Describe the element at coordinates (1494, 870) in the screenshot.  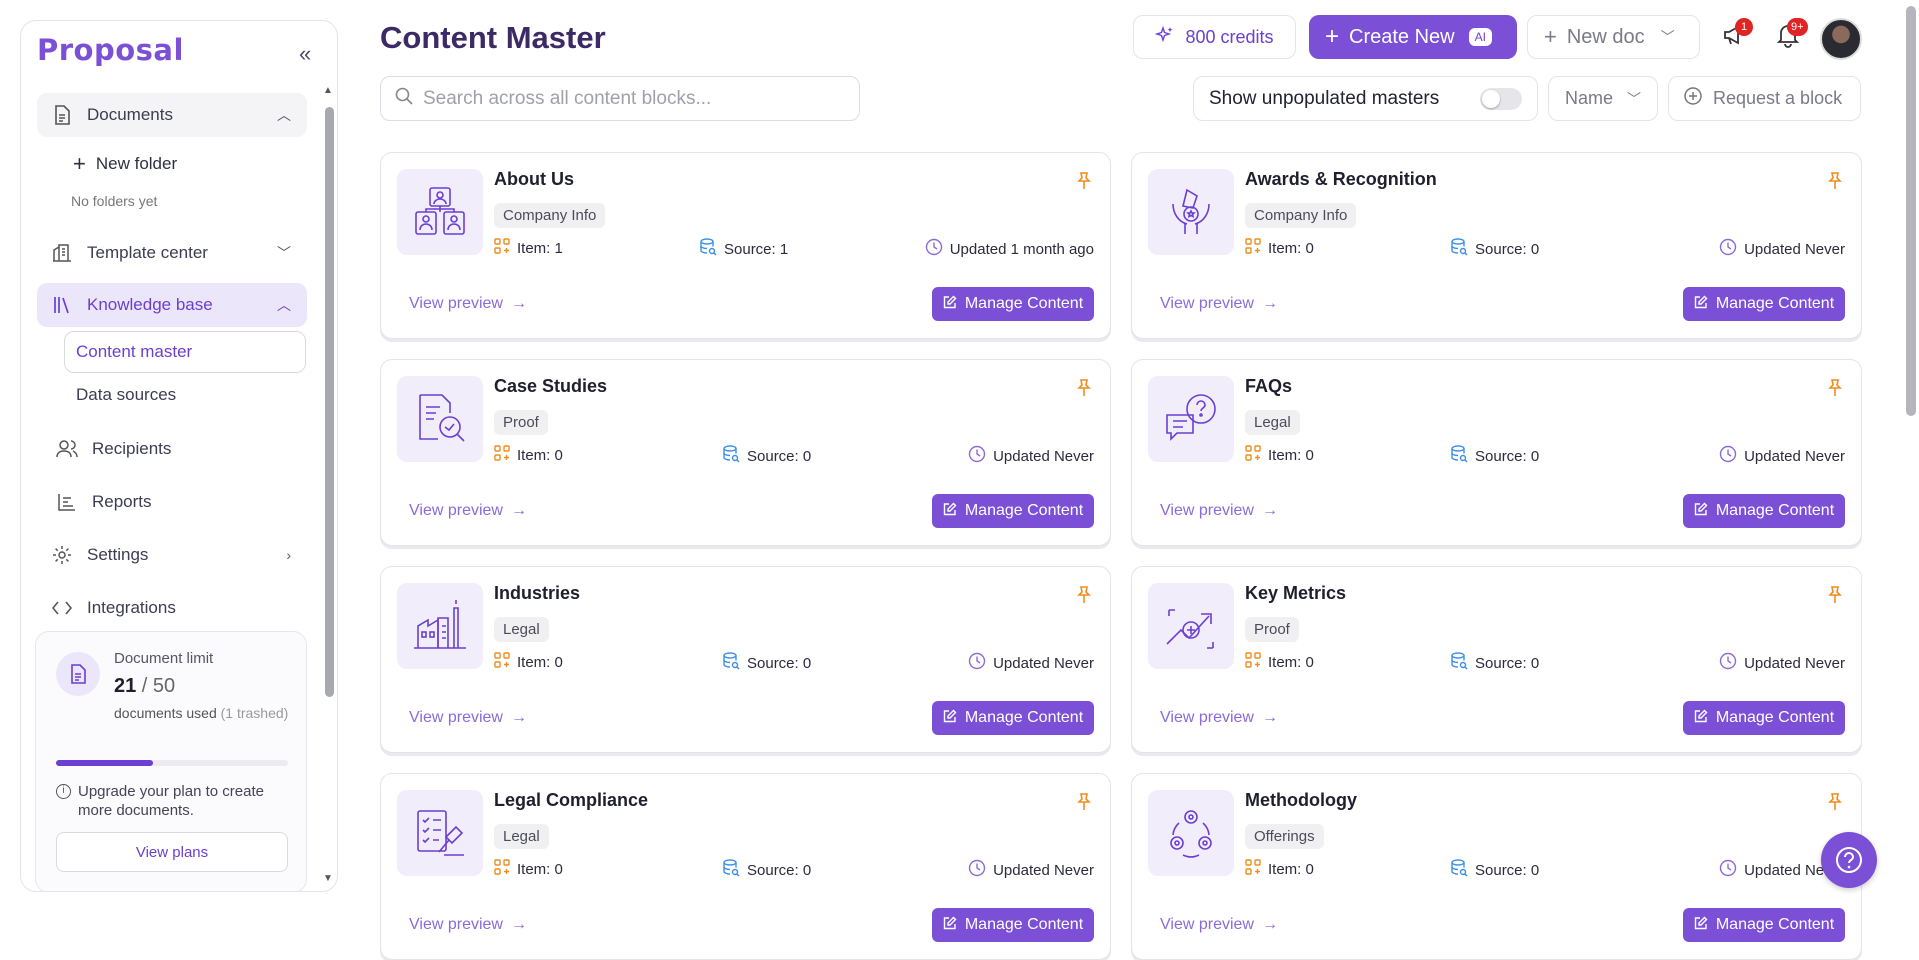
I see `source-count: Source: 0` at that location.